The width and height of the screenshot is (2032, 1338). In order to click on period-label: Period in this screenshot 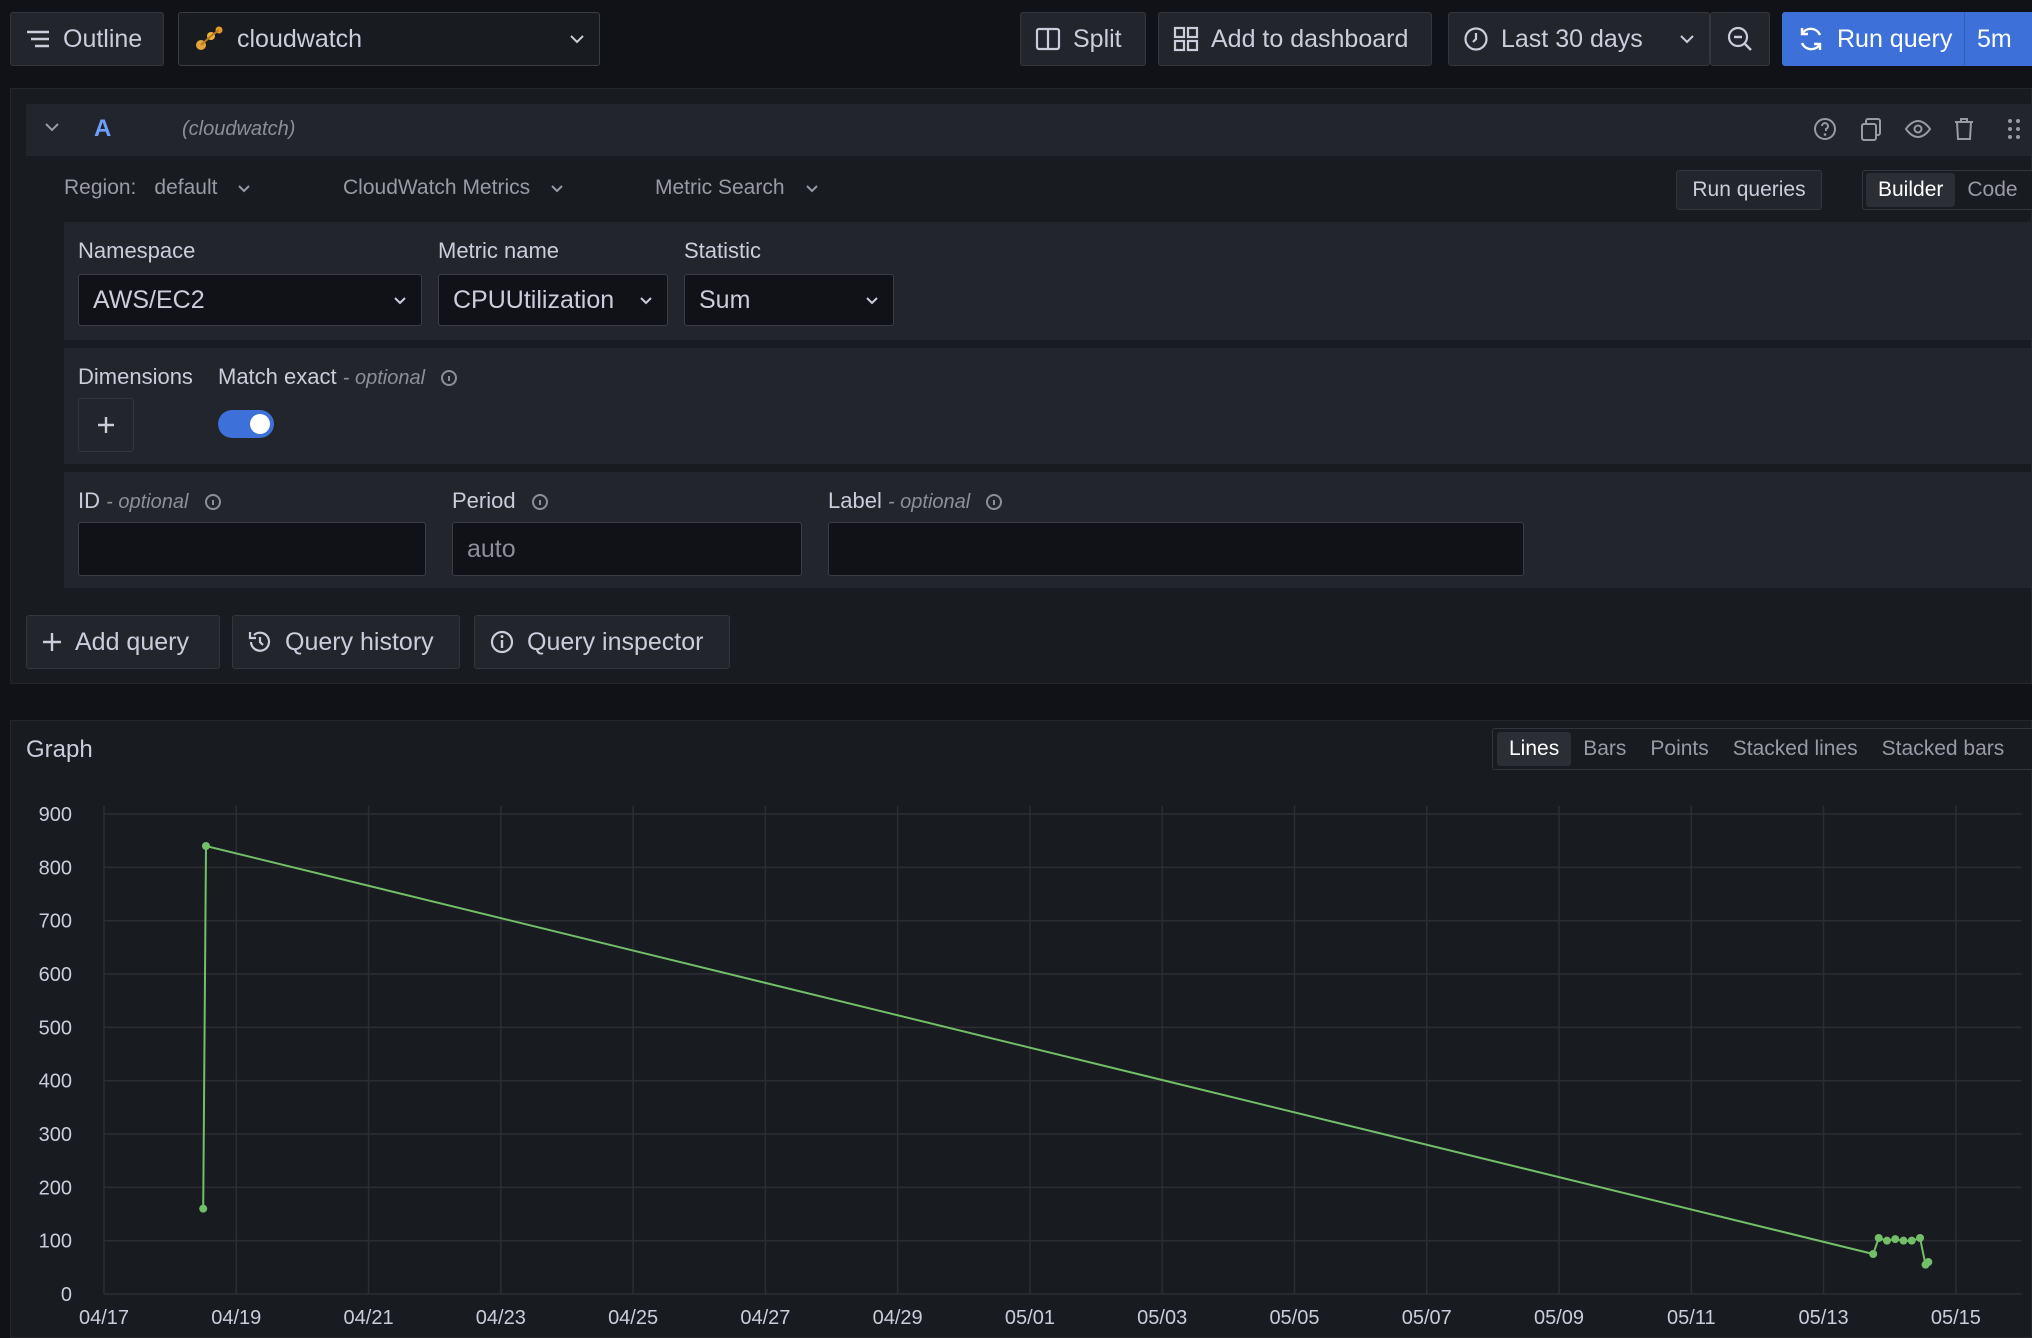, I will do `click(484, 500)`.